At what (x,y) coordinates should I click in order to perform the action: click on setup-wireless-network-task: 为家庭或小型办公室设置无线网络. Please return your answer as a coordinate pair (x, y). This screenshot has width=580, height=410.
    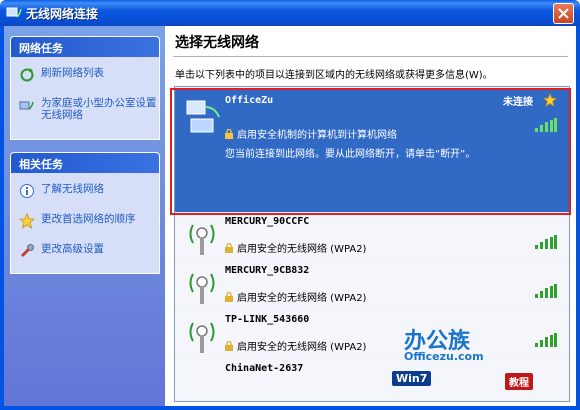
    Looking at the image, I should click on (85, 113).